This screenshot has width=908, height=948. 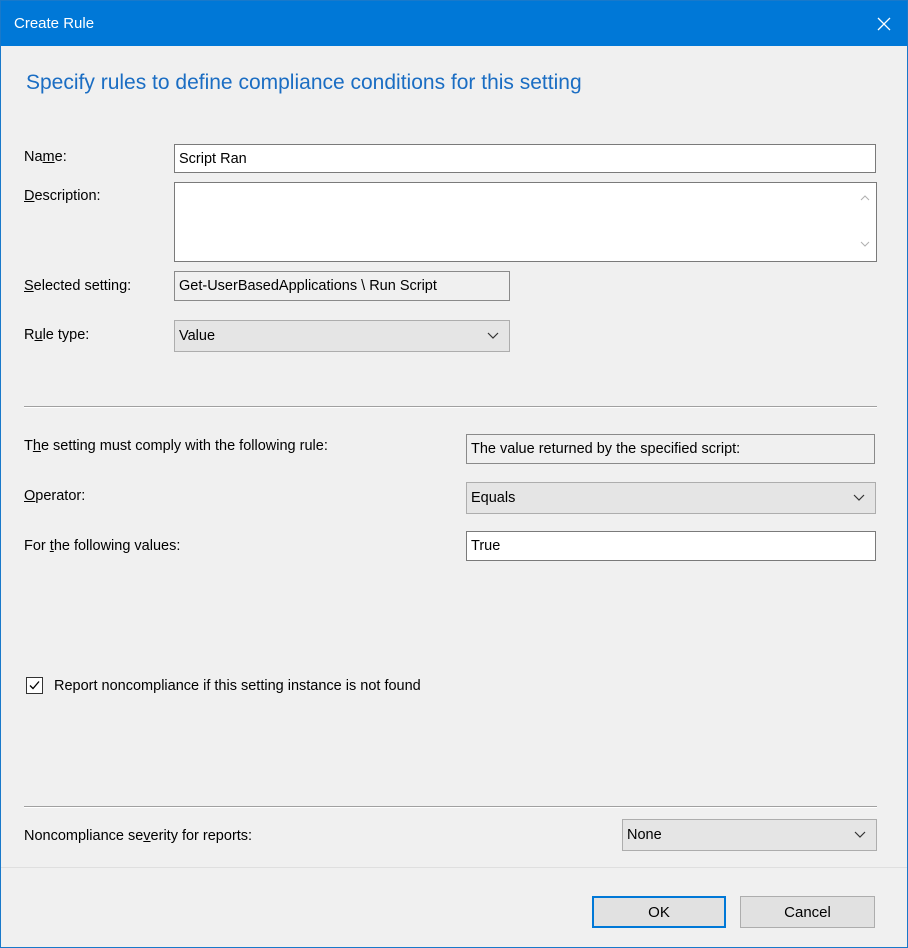 What do you see at coordinates (749, 835) in the screenshot?
I see `severity-dropdown: None` at bounding box center [749, 835].